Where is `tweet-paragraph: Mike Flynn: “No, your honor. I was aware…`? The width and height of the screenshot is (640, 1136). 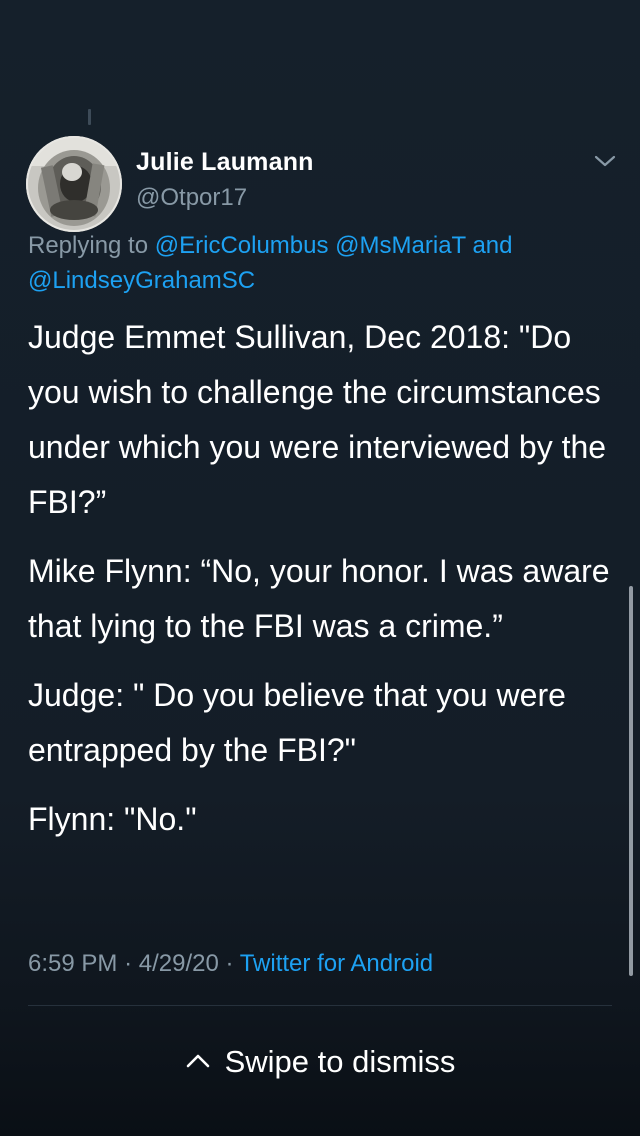
tweet-paragraph: Mike Flynn: “No, your honor. I was aware… is located at coordinates (319, 598).